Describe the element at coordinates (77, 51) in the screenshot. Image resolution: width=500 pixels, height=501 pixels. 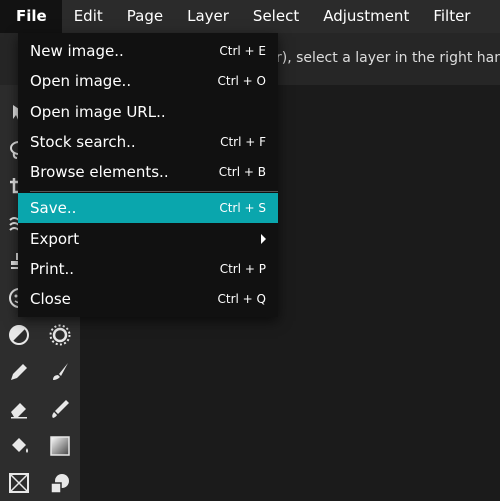
I see `menu-item-label: New image..` at that location.